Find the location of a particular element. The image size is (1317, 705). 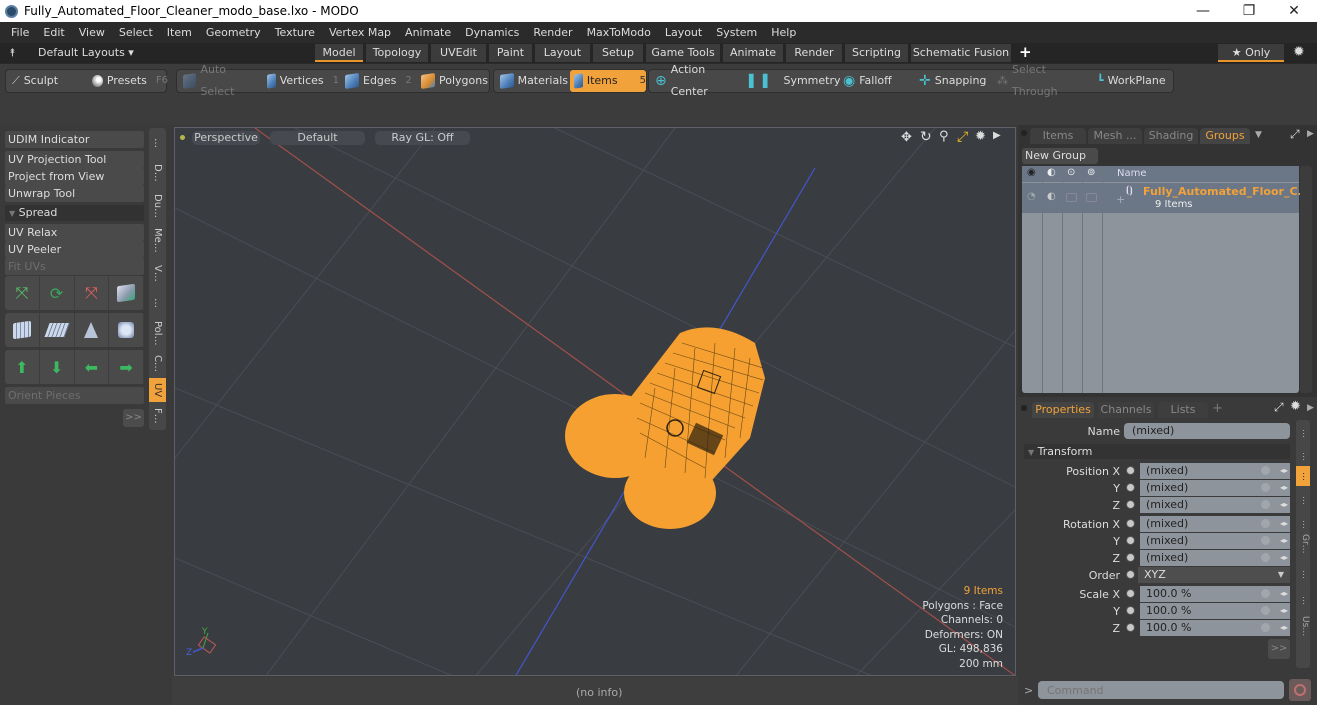

group-lock-checkbox is located at coordinates (1071, 197).